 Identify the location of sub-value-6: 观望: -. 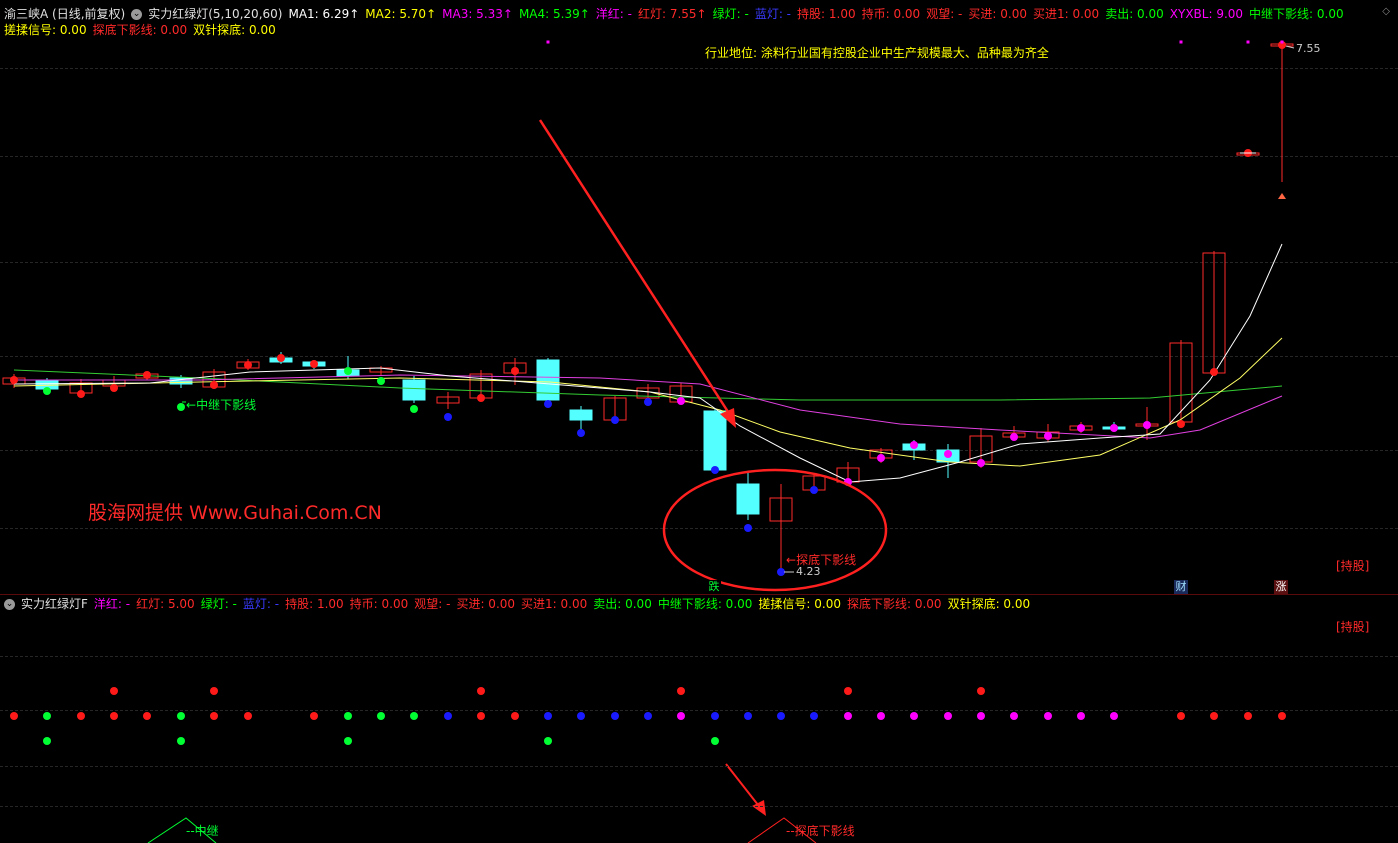
(432, 604).